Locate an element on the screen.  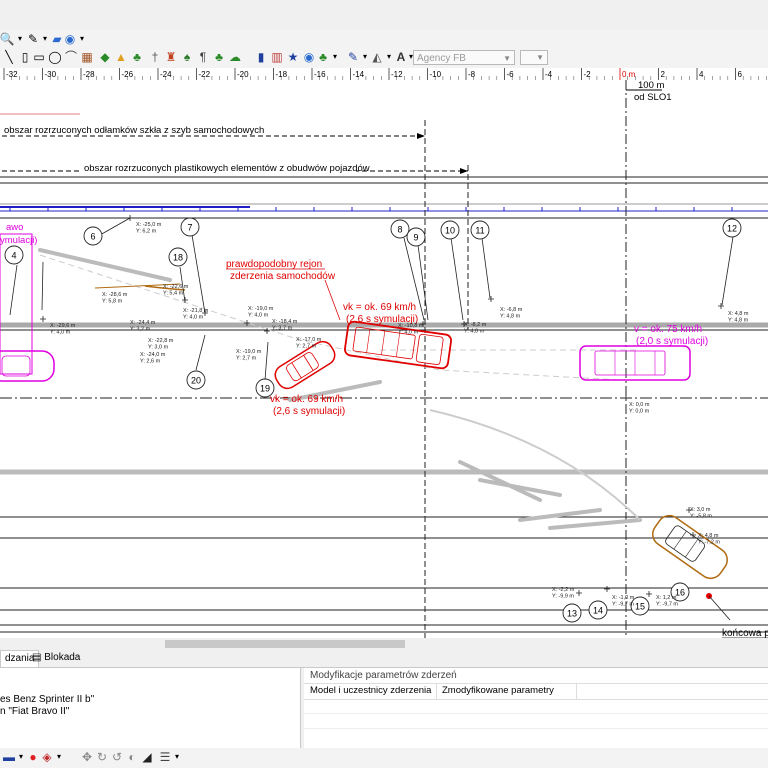
font-size-select: ▼ is located at coordinates (534, 57).